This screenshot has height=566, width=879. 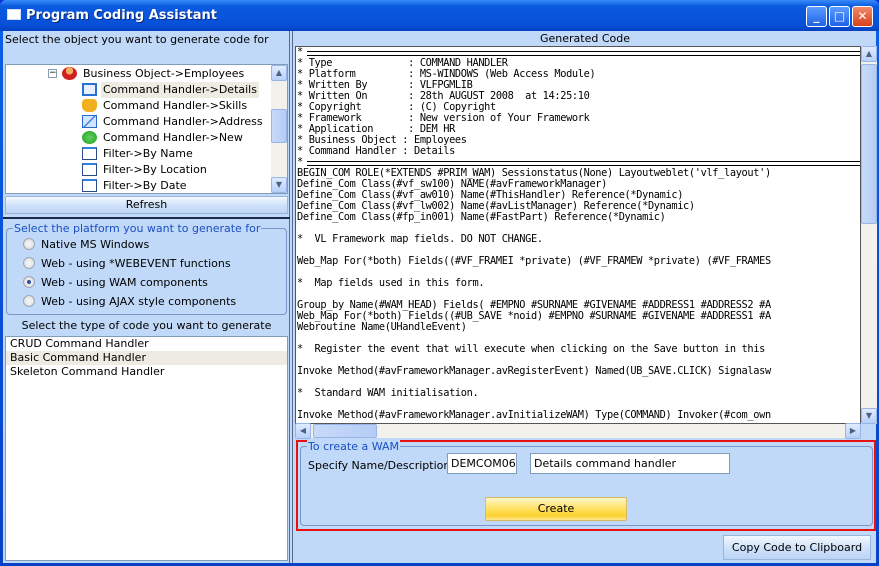 I want to click on hand-icon, so click(x=89, y=105).